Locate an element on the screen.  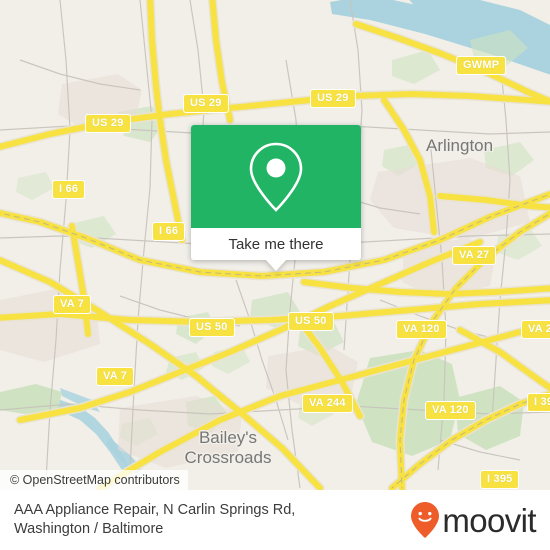
callout-body: Take me there is located at coordinates (276, 192).